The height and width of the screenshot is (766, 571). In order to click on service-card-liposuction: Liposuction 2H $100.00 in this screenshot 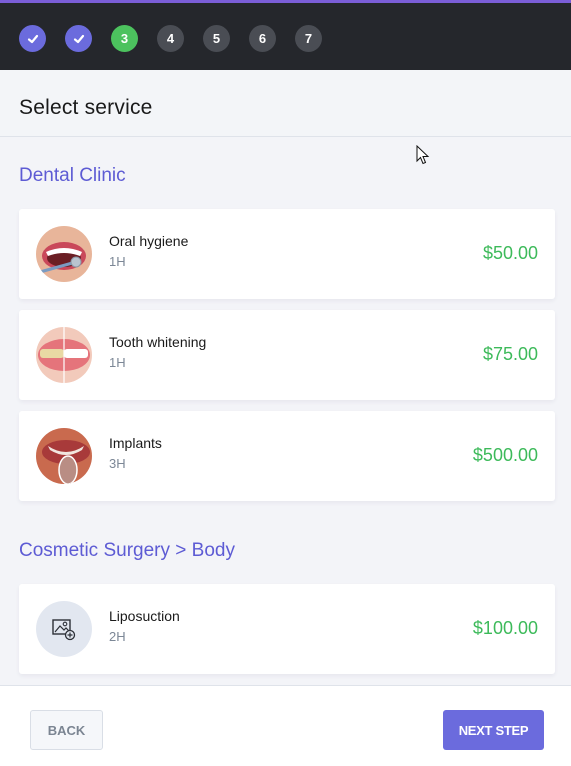, I will do `click(287, 629)`.